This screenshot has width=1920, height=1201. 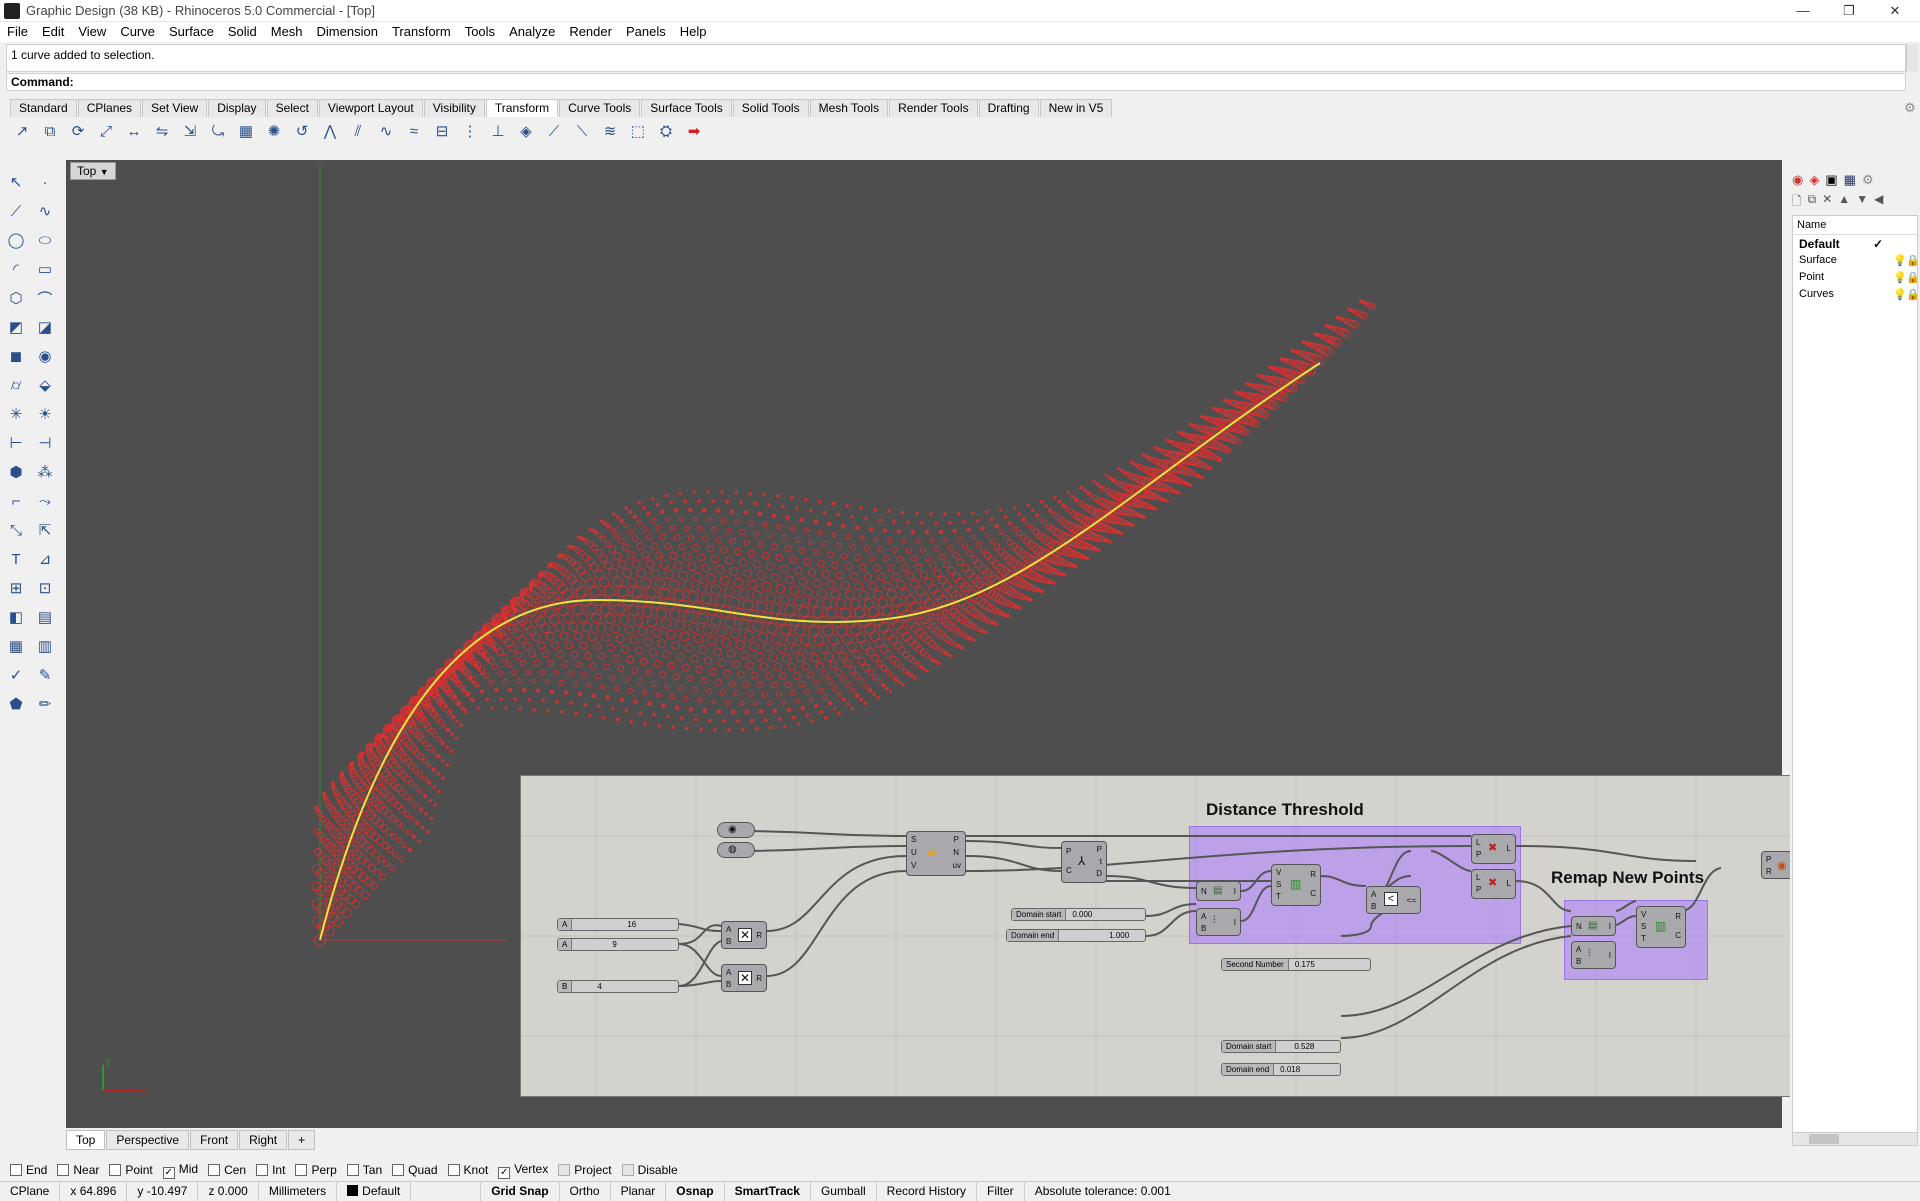 What do you see at coordinates (104, 172) in the screenshot?
I see `viewport-menu-arrow-icon: ▼` at bounding box center [104, 172].